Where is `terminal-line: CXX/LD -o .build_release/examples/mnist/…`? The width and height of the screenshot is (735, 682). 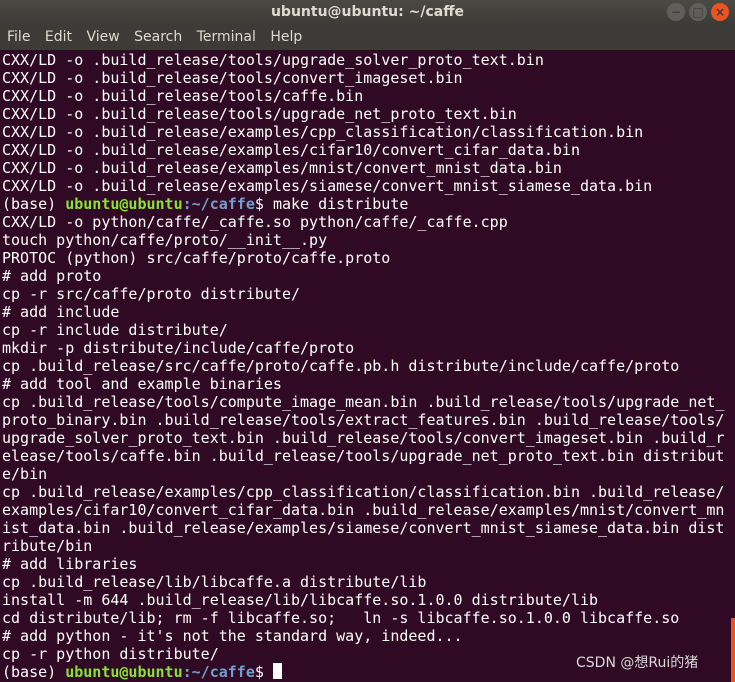 terminal-line: CXX/LD -o .build_release/examples/mnist/… is located at coordinates (282, 168).